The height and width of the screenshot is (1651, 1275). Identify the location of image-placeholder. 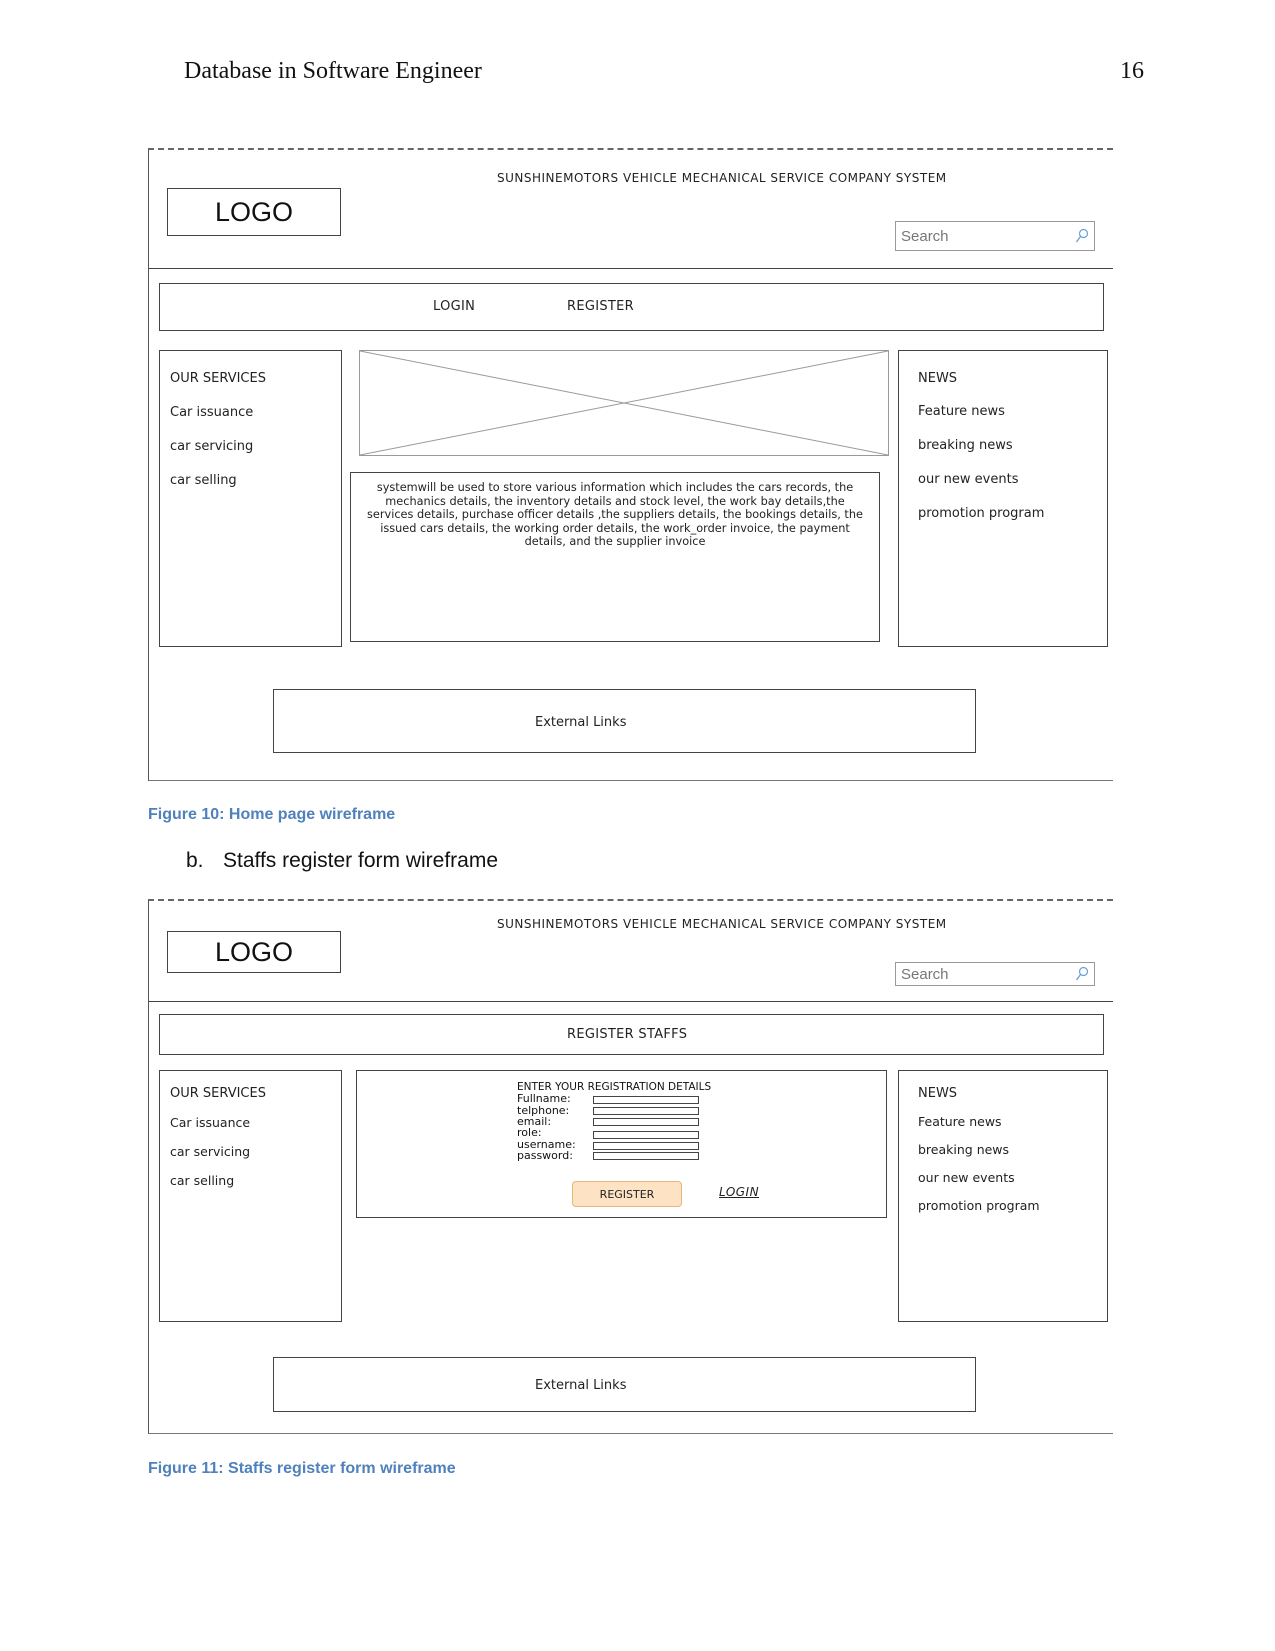
(624, 403).